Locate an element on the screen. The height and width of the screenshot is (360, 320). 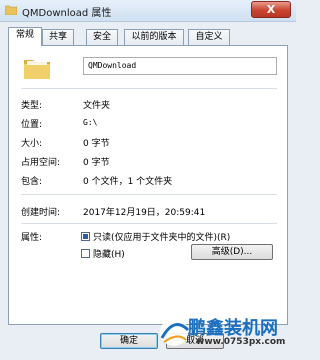
size-on-disk-value: 0 字节 is located at coordinates (96, 163).